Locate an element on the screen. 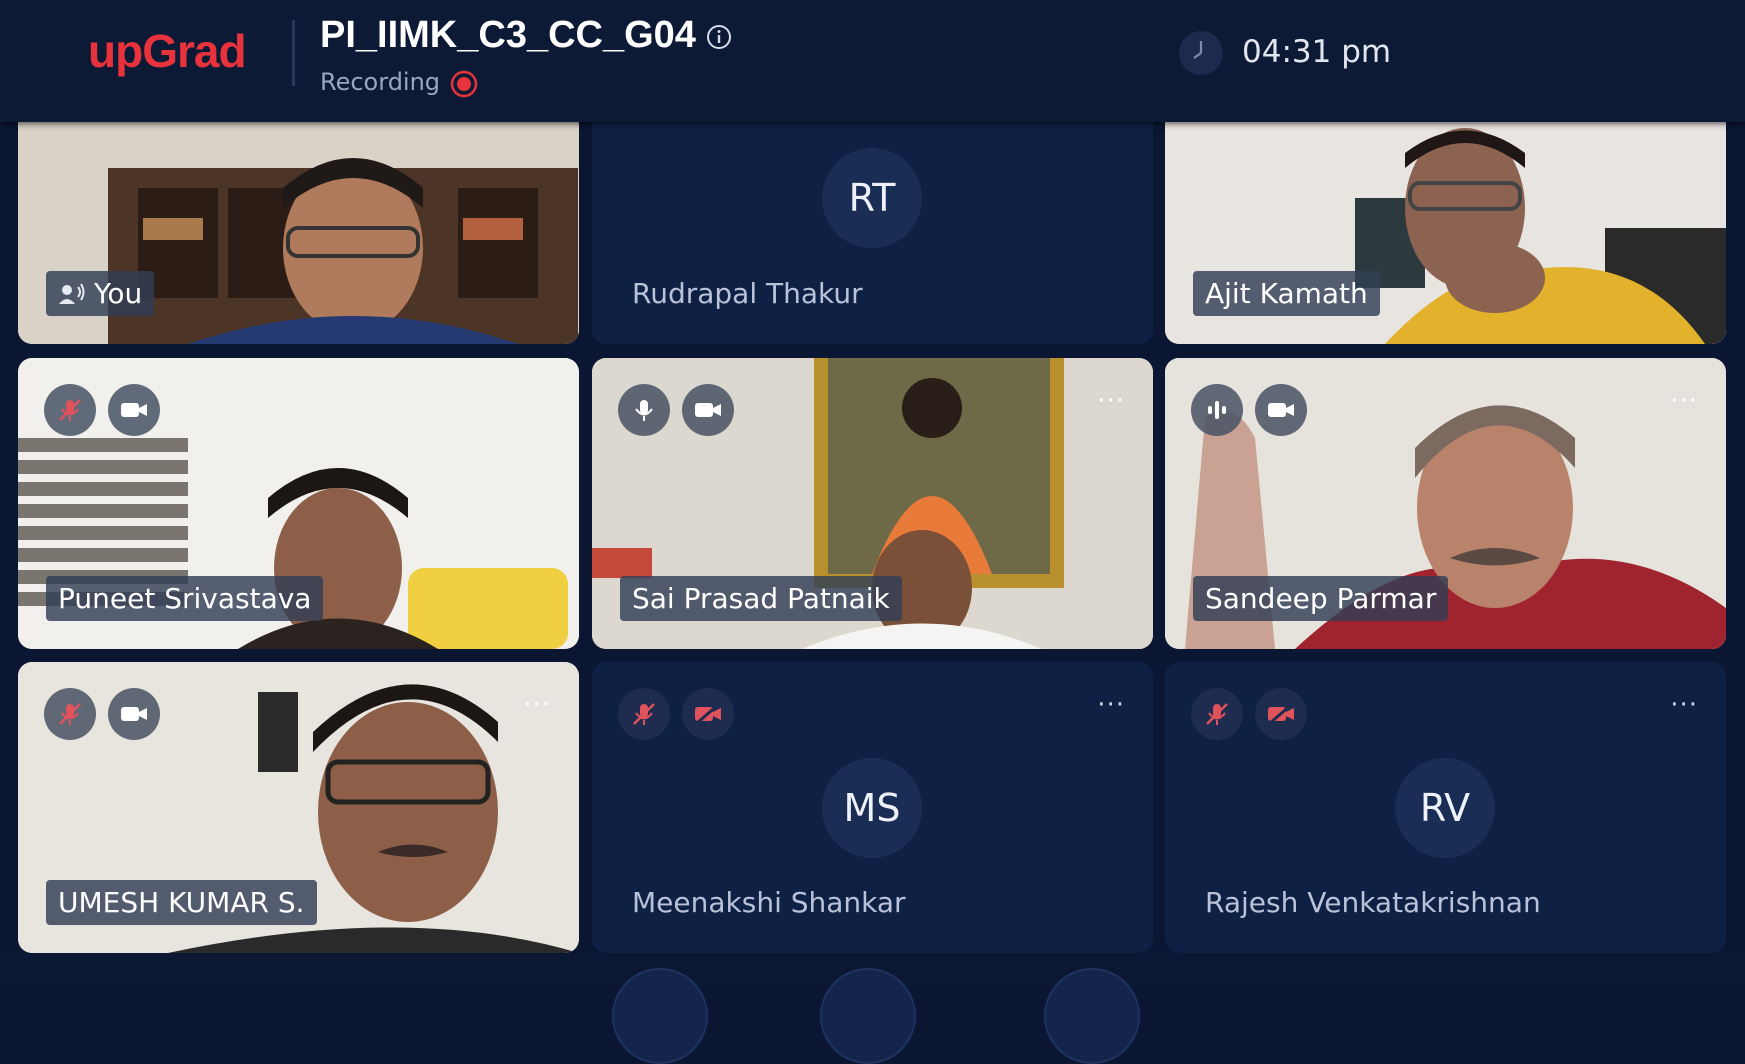 The image size is (1745, 1064). participant-tile-meenakshi-shankar: ··· MS Meenakshi Shankar is located at coordinates (872, 807).